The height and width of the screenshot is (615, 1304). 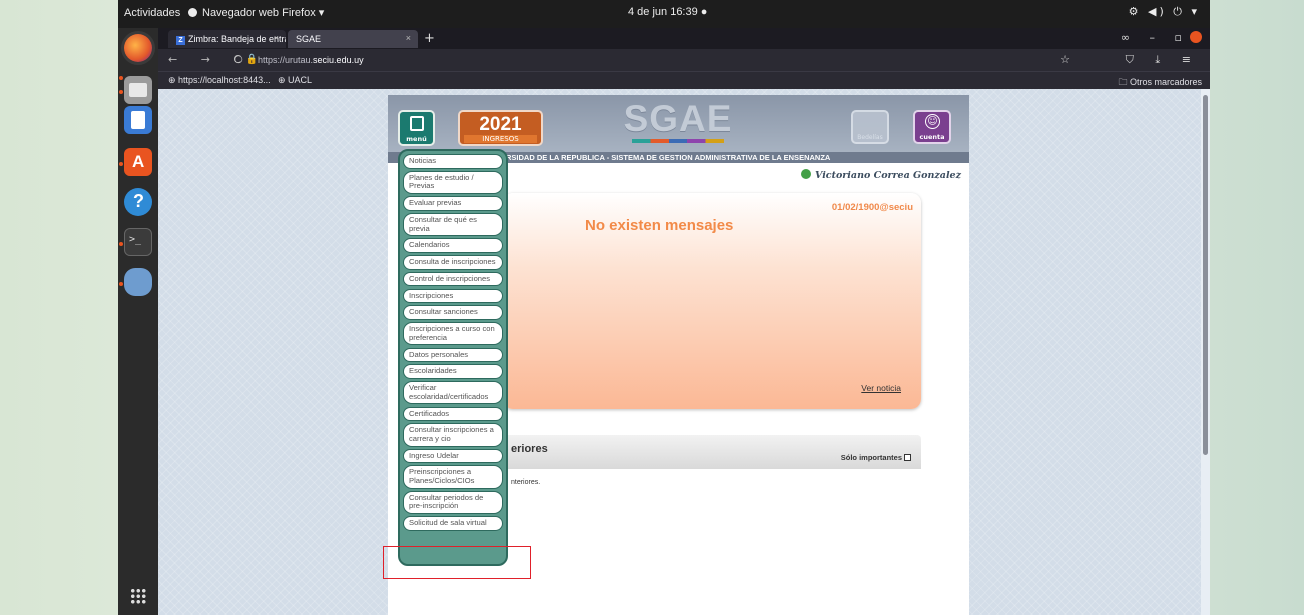 I want to click on url-field: https://urutau.seciu.edu.uy, so click(x=311, y=60).